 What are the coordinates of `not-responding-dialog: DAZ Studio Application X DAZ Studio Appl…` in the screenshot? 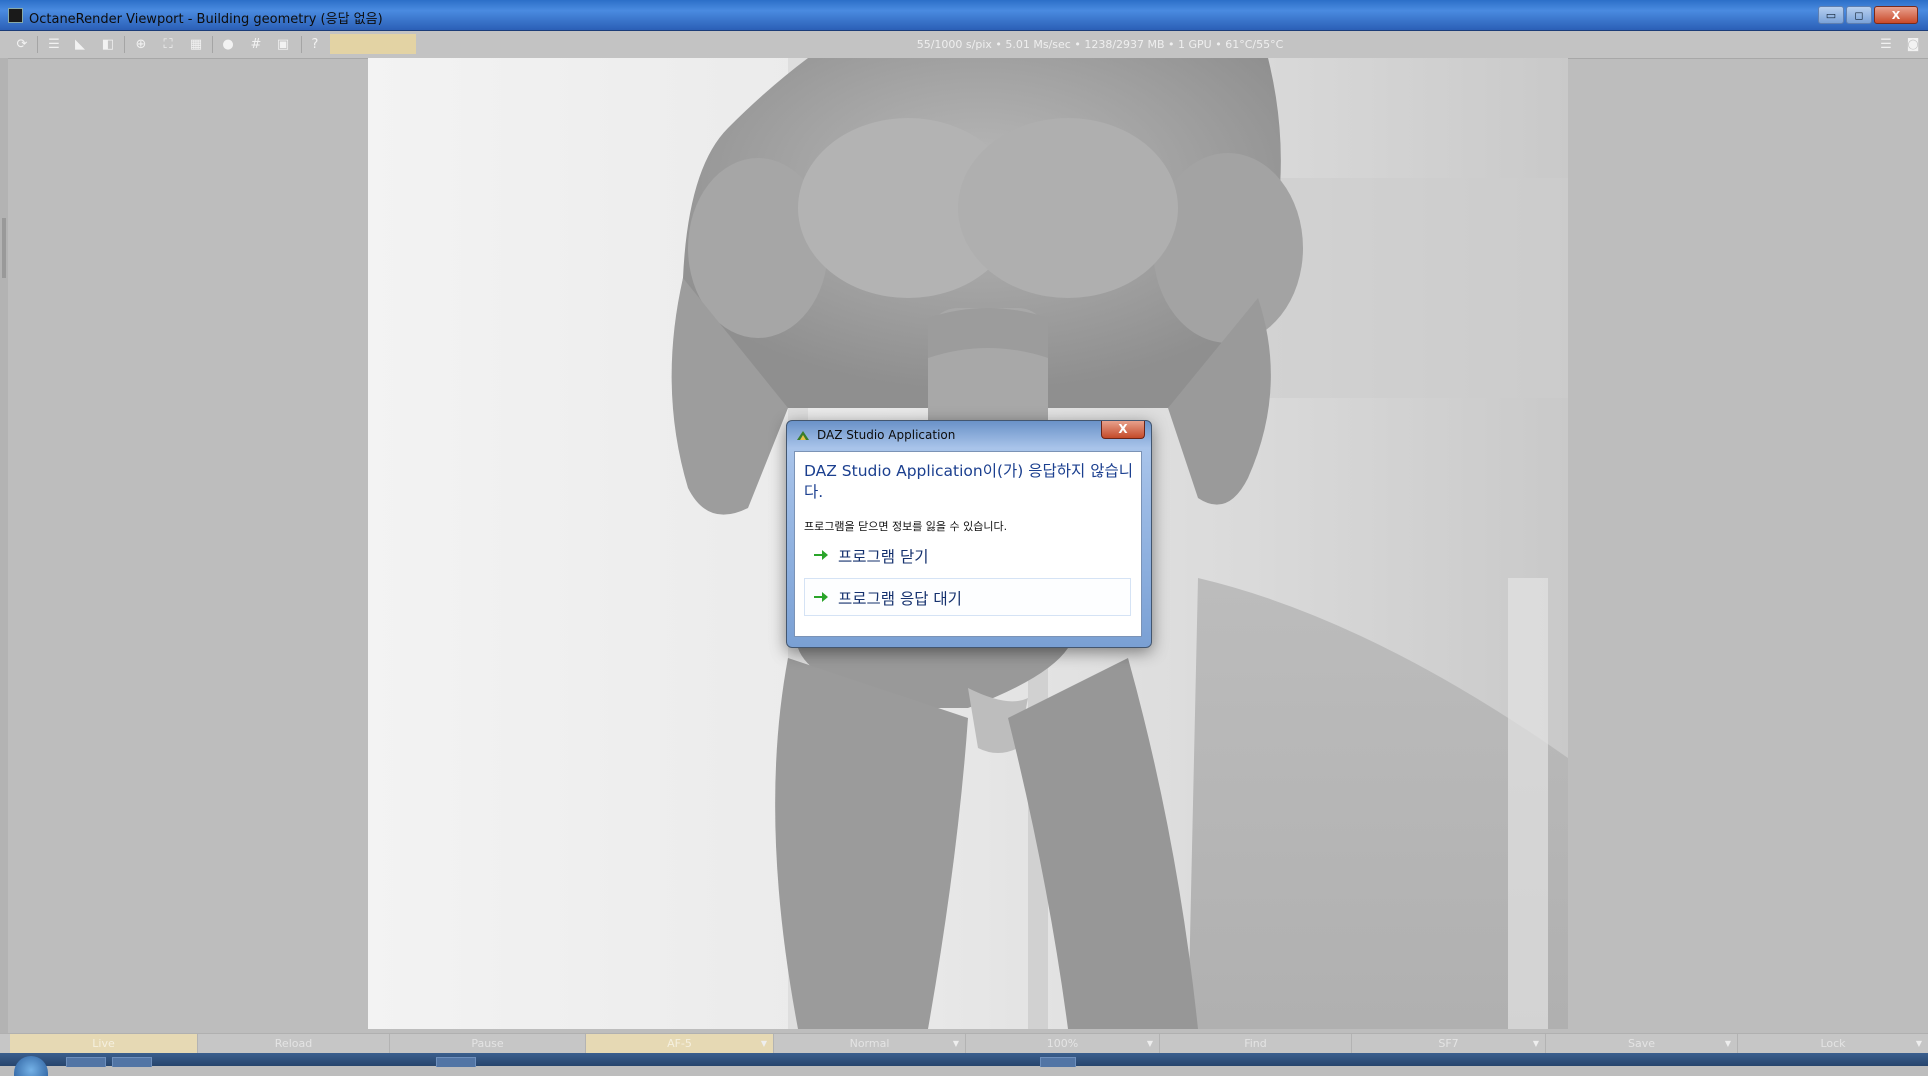 It's located at (969, 534).